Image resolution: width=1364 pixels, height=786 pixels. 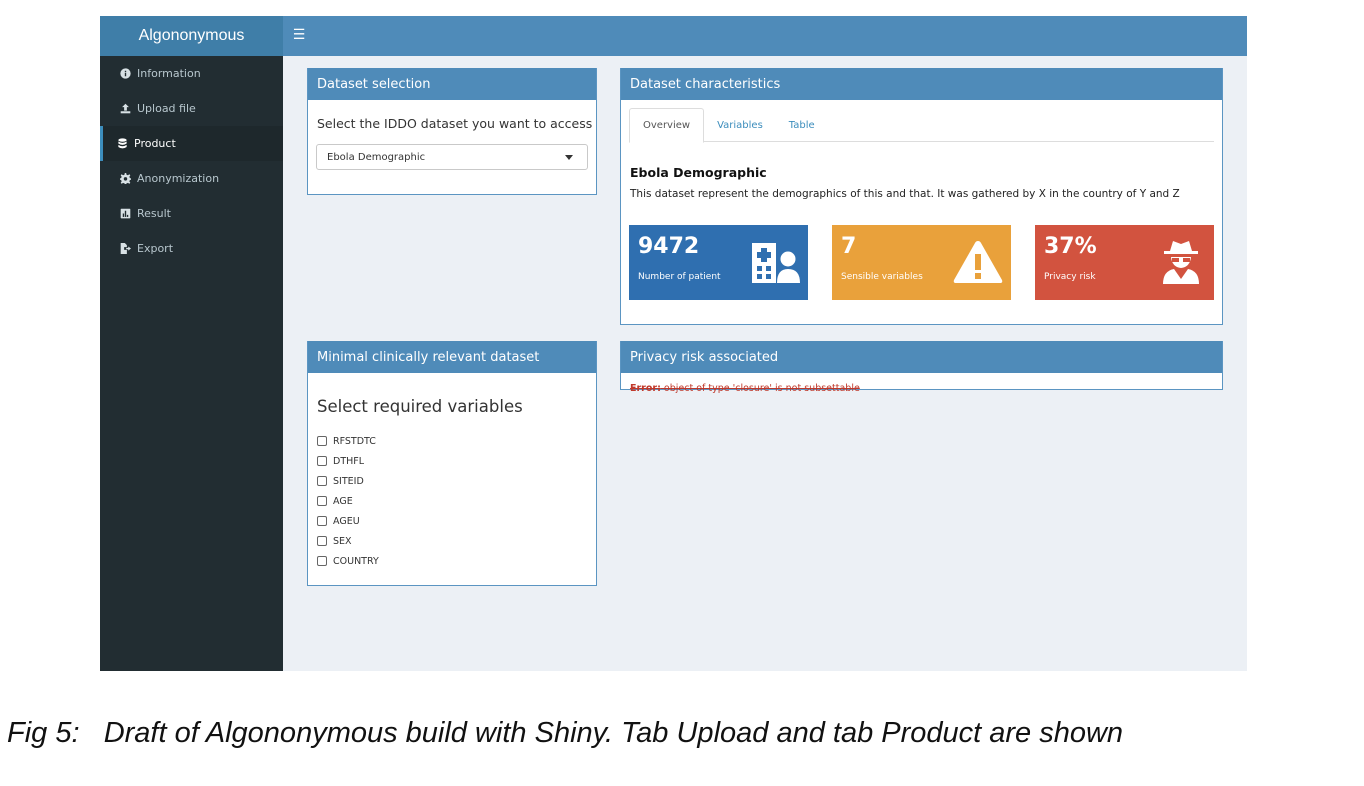 I want to click on variable-label: RFSTDTC, so click(x=354, y=441).